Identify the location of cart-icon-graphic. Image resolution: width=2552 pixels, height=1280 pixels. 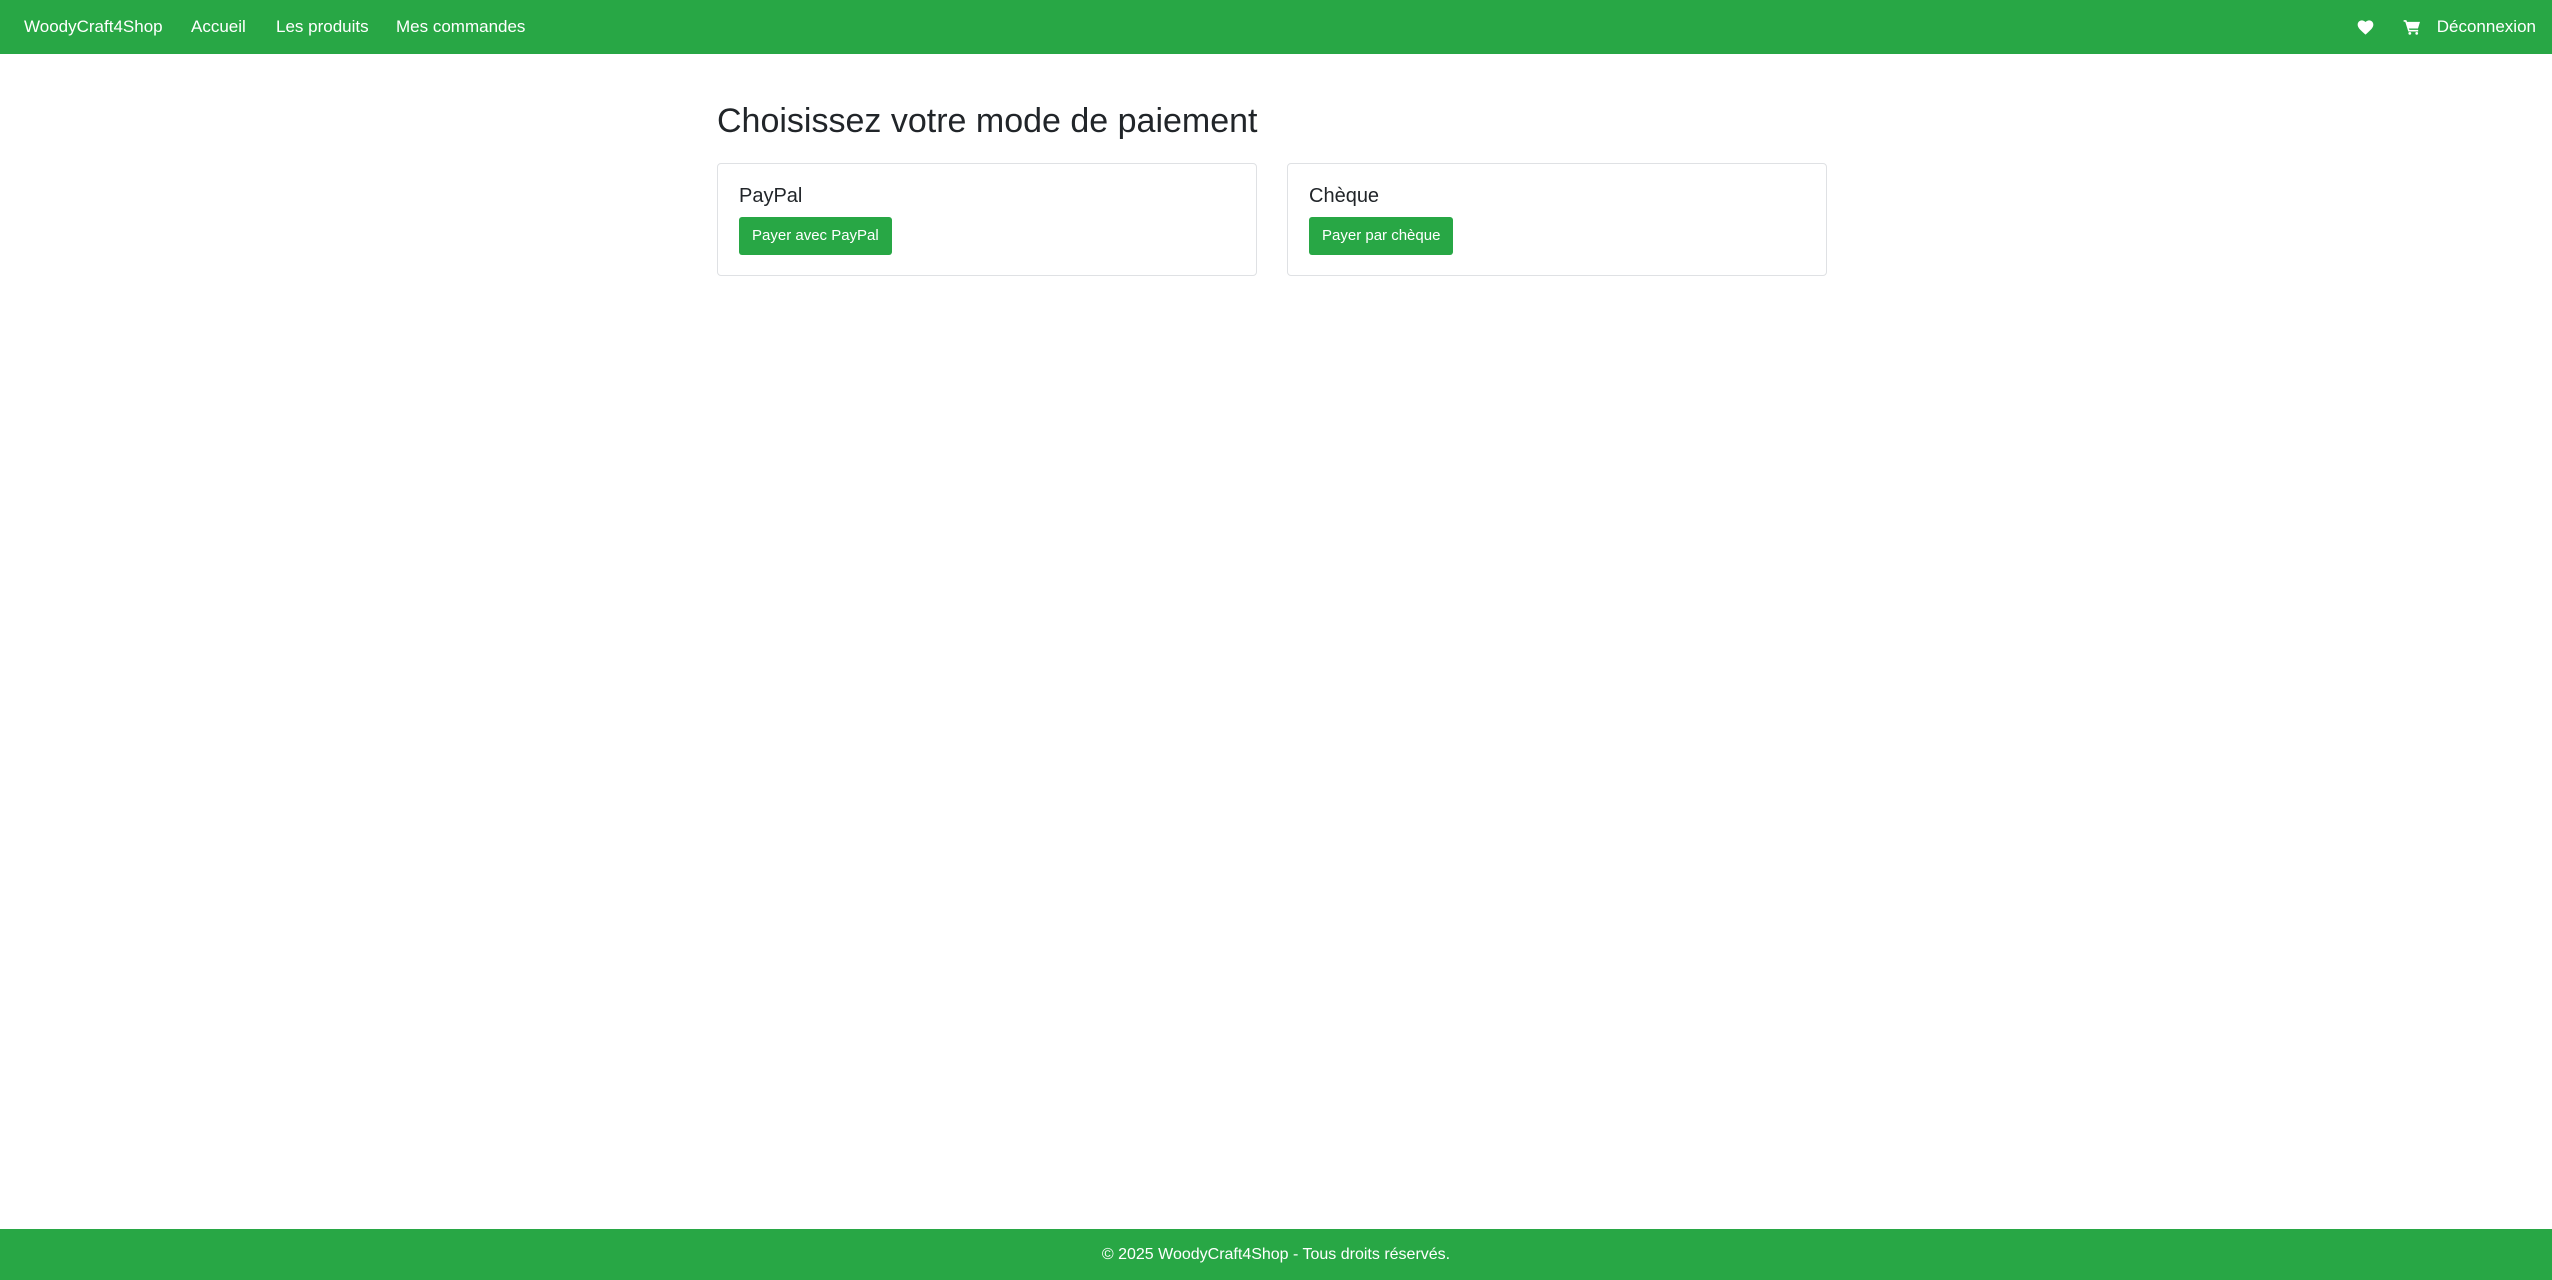
(2411, 27).